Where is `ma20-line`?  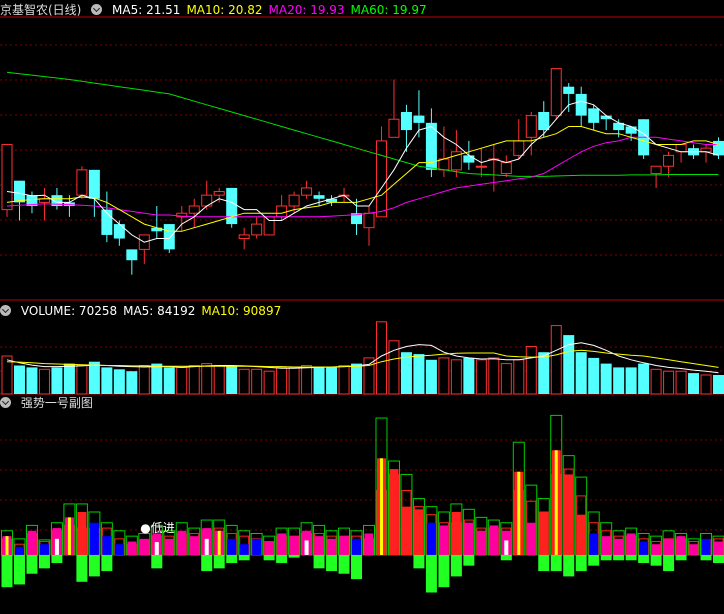
ma20-line is located at coordinates (362, 177).